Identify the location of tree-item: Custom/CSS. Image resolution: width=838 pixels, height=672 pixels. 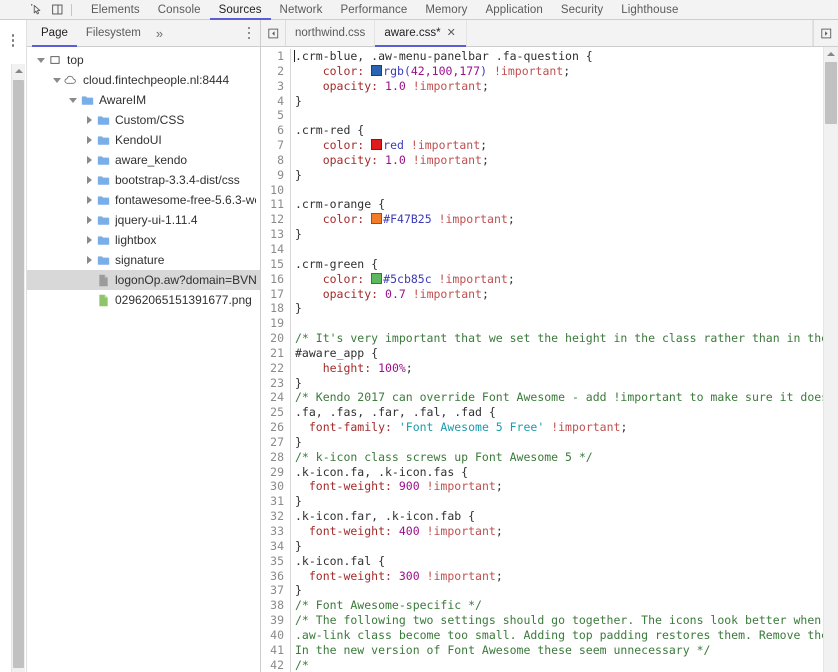
(143, 120).